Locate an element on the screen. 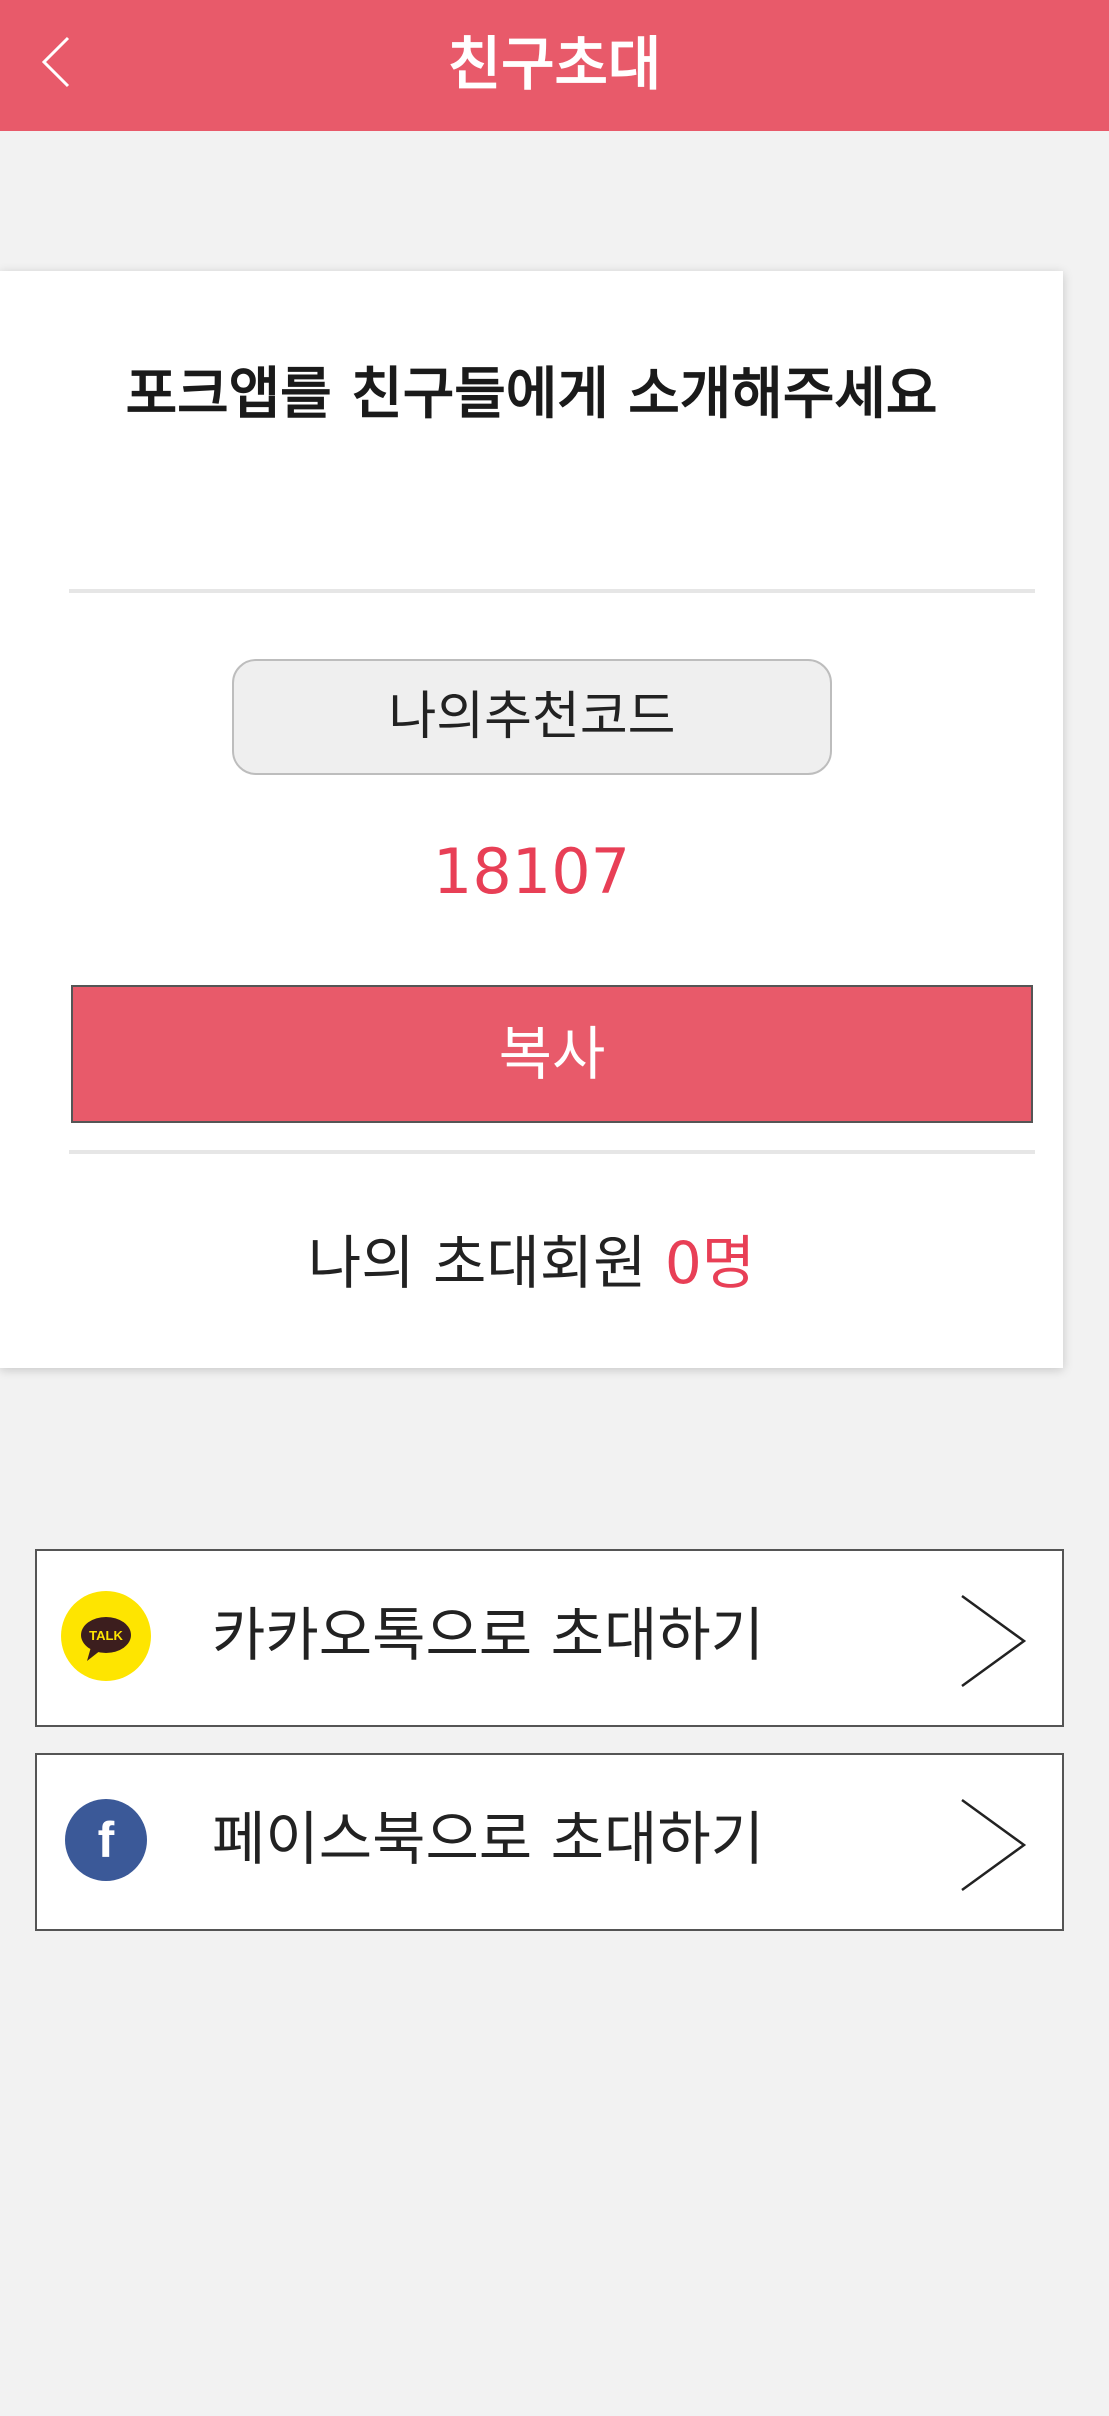 This screenshot has width=1109, height=2416. header-bar: 친구초대 is located at coordinates (554, 65).